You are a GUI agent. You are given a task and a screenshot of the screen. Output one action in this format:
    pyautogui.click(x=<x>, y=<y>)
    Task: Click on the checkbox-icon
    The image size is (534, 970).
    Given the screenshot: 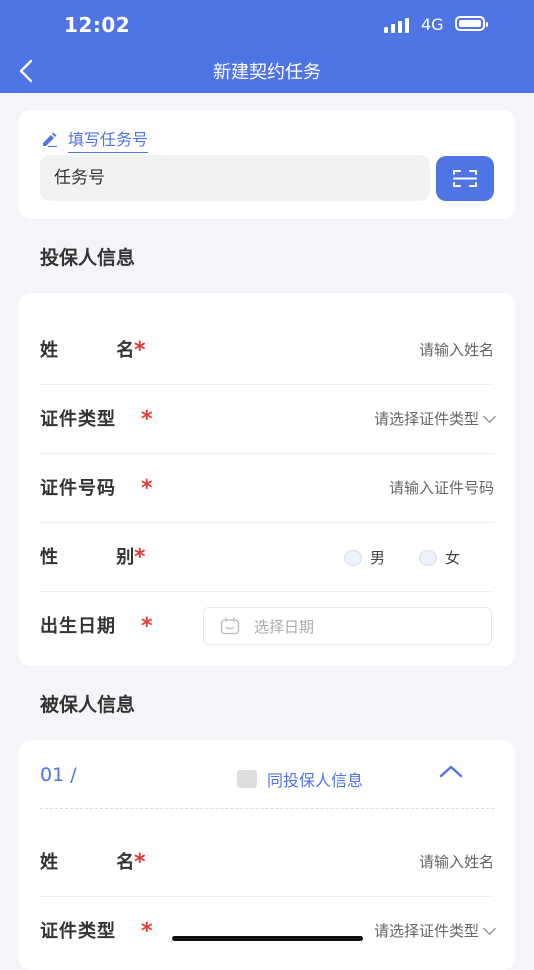 What is the action you would take?
    pyautogui.click(x=247, y=779)
    